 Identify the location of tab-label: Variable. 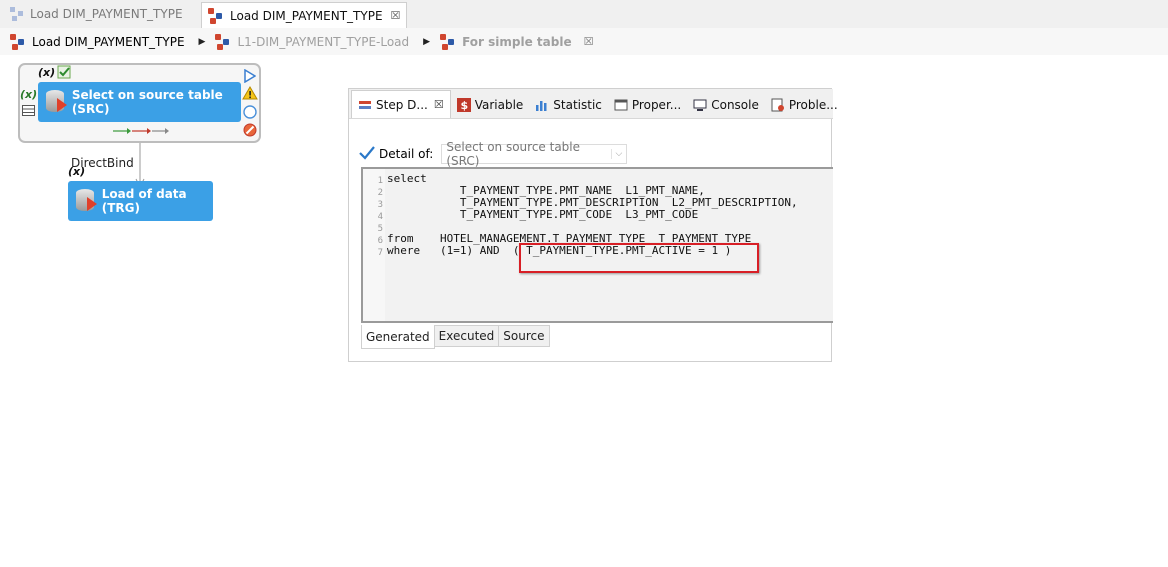
(499, 105).